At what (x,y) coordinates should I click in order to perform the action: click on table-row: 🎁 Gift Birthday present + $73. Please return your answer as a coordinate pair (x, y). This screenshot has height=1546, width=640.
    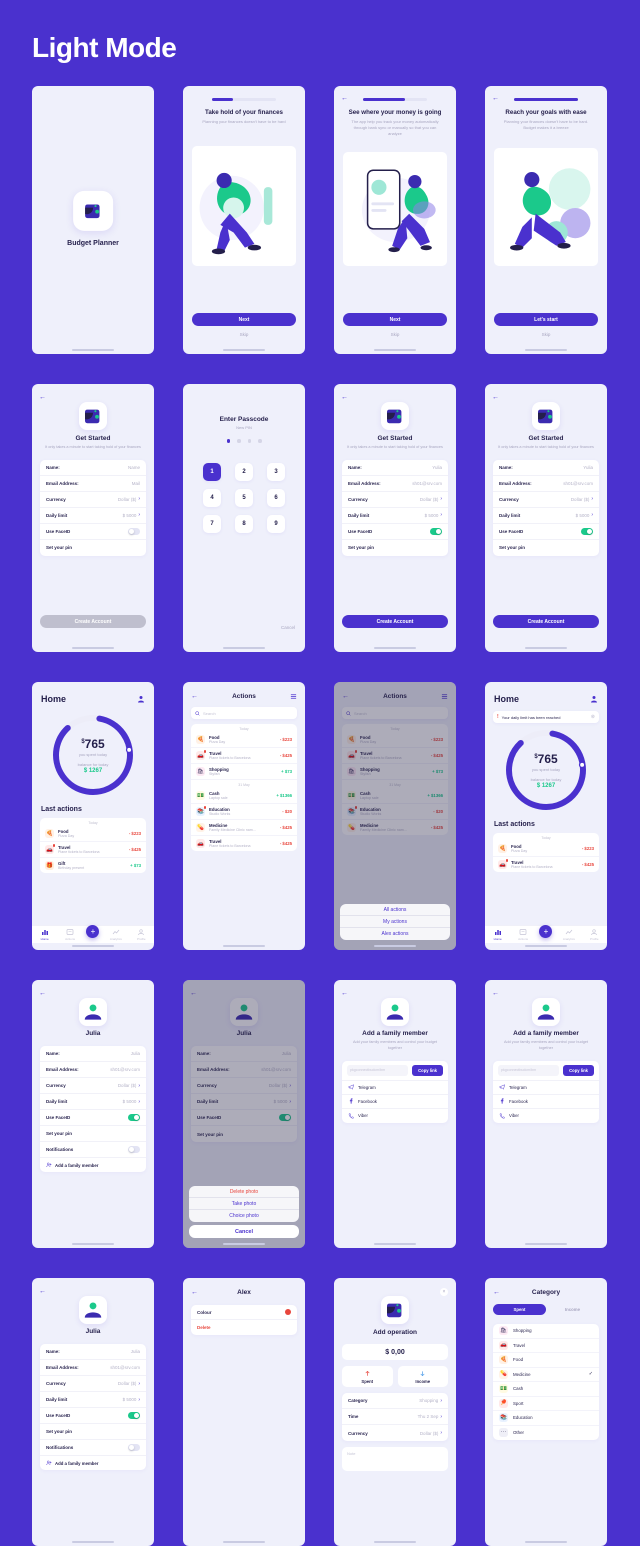
    Looking at the image, I should click on (93, 865).